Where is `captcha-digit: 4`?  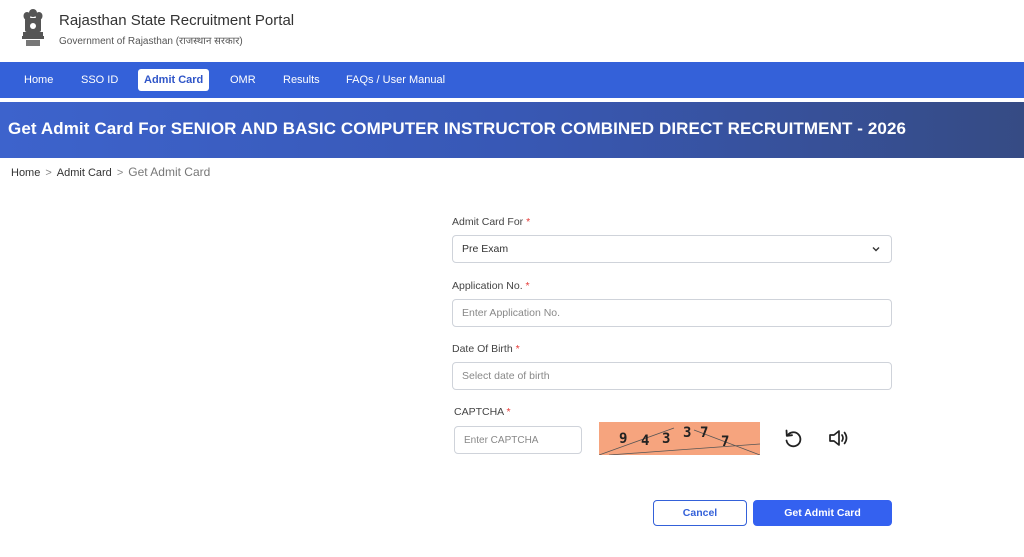
captcha-digit: 4 is located at coordinates (645, 441).